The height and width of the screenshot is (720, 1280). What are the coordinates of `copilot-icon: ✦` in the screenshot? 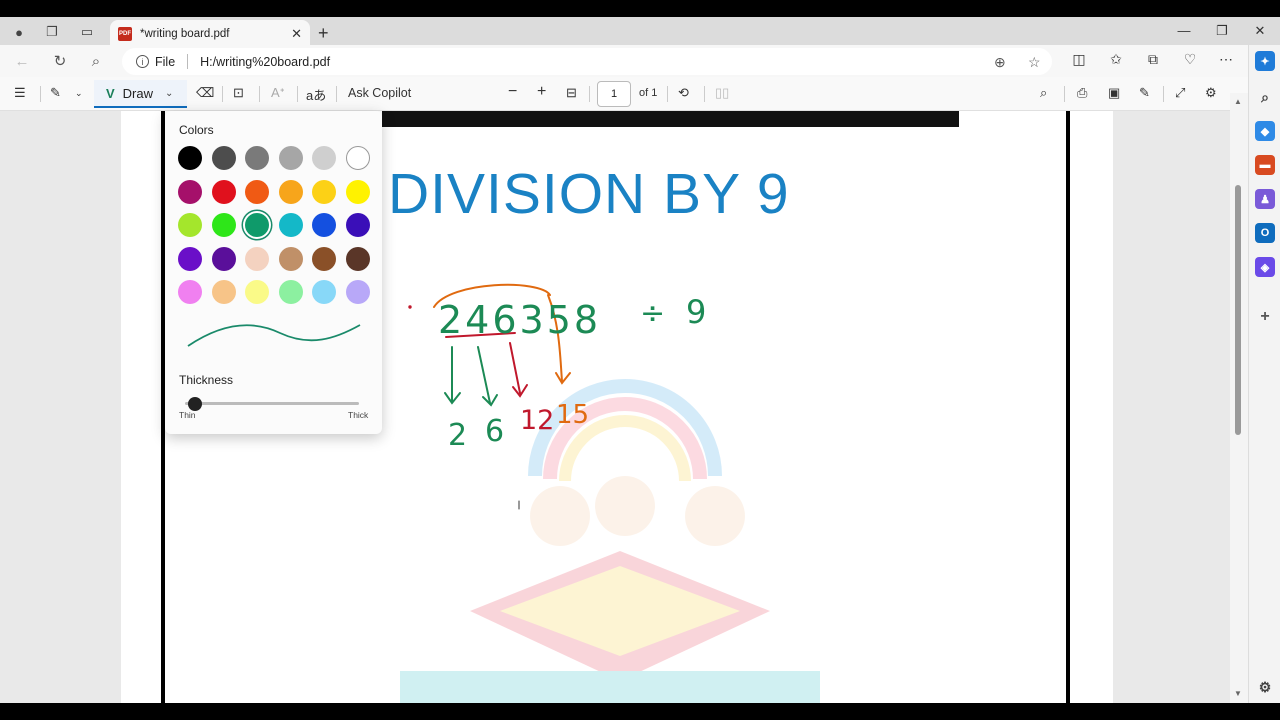 It's located at (1265, 61).